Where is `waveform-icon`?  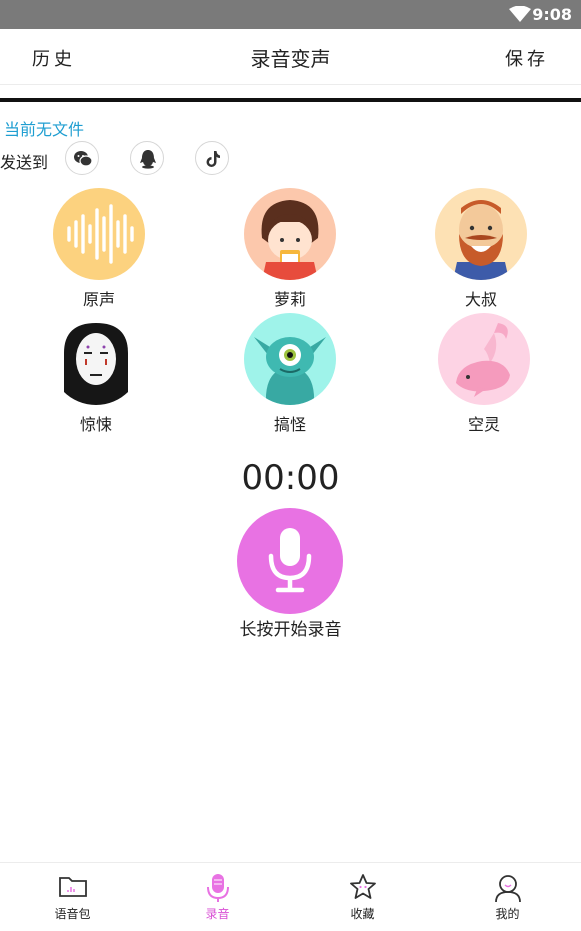
waveform-icon is located at coordinates (99, 234).